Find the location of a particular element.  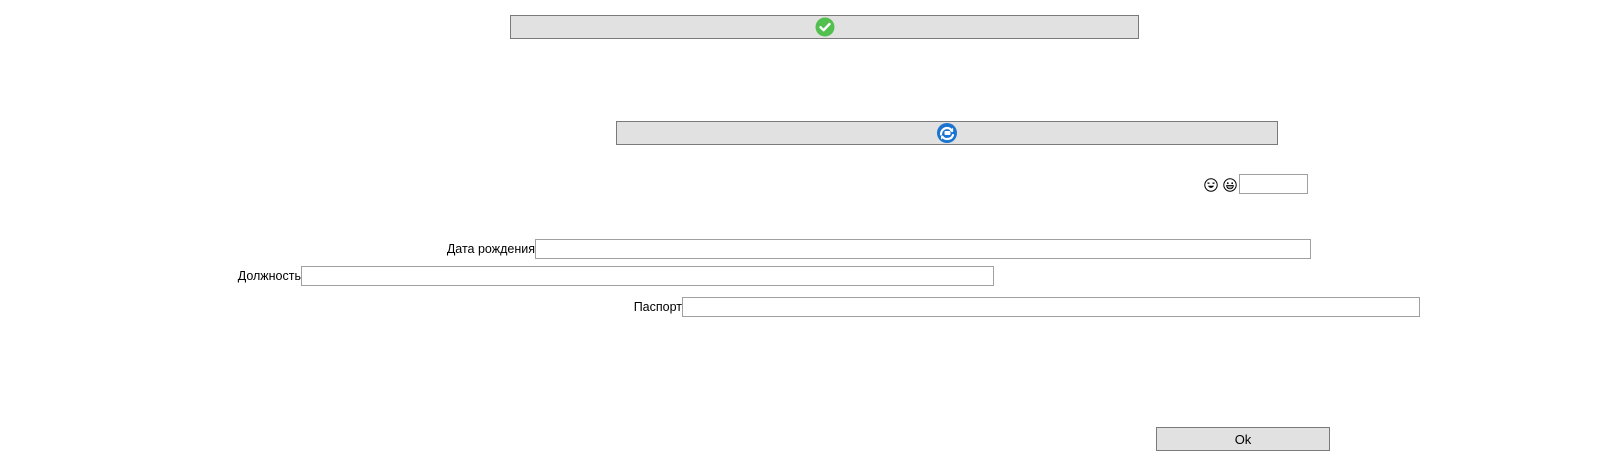

refresh-icon is located at coordinates (947, 133).